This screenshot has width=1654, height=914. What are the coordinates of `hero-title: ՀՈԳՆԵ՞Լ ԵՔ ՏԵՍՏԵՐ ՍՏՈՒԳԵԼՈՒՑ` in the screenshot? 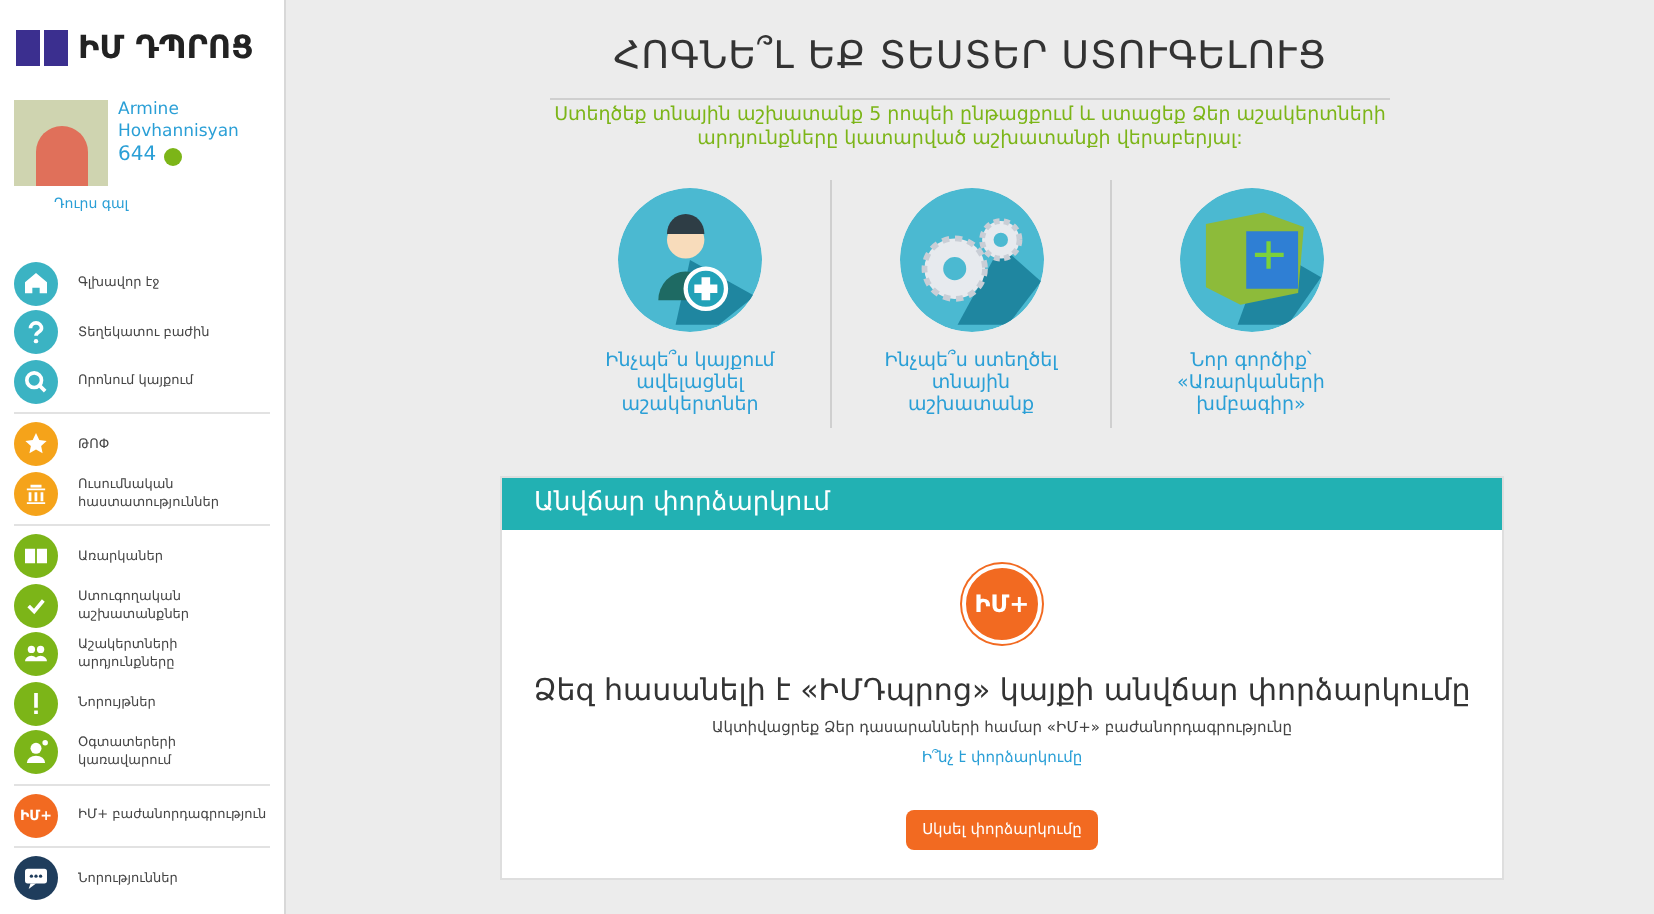 It's located at (970, 57).